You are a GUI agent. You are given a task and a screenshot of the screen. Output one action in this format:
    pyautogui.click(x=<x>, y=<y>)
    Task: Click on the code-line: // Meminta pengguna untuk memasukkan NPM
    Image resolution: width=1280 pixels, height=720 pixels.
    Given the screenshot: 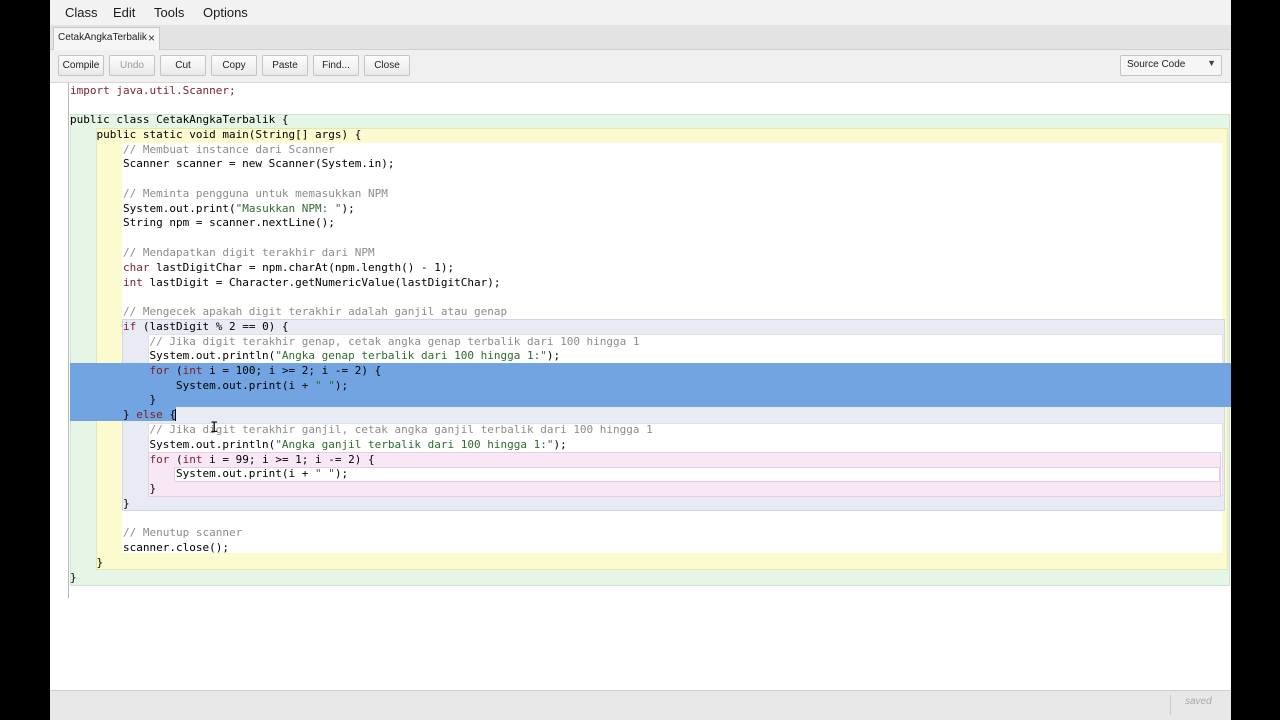 What is the action you would take?
    pyautogui.click(x=229, y=193)
    